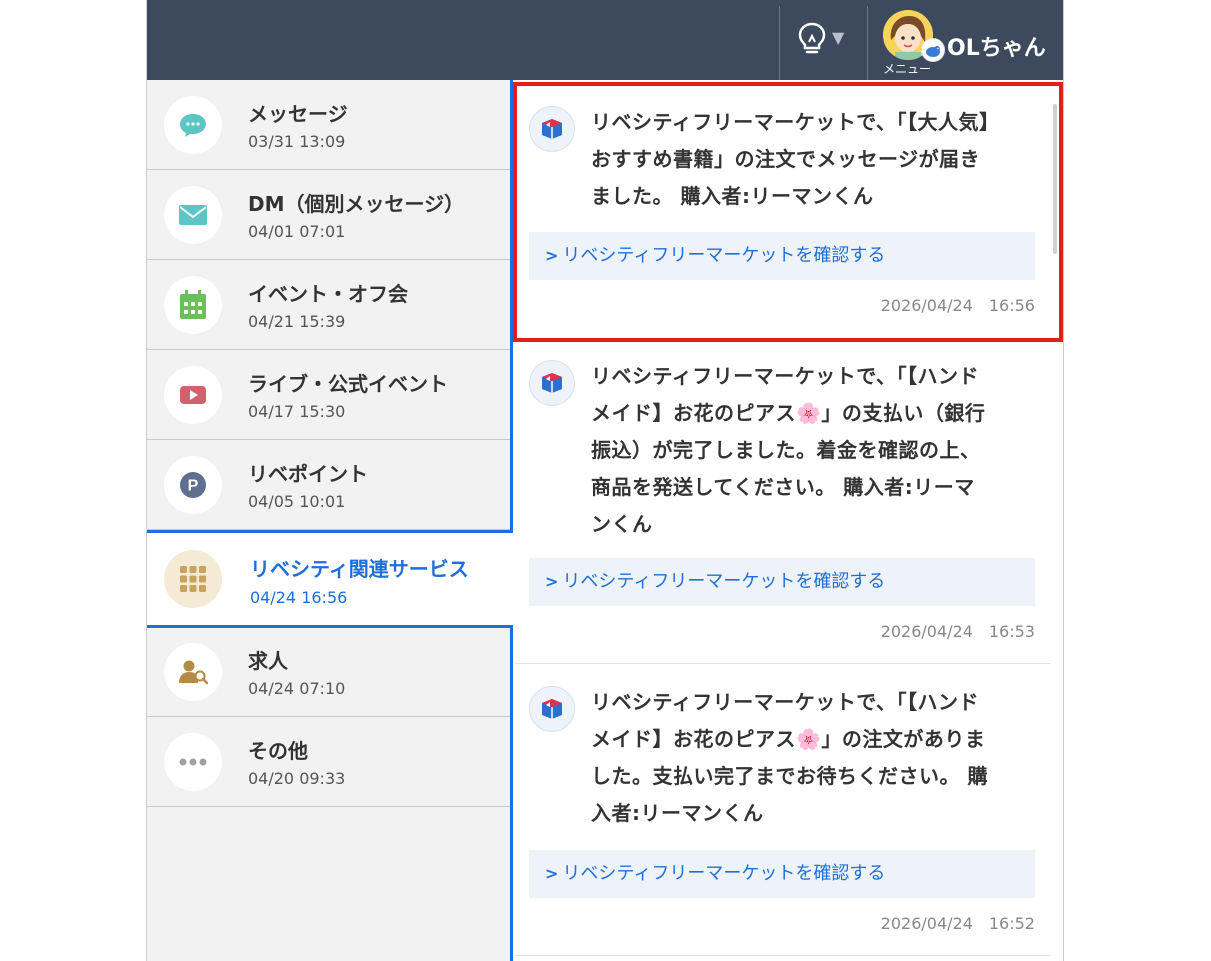  What do you see at coordinates (933, 50) in the screenshot?
I see `badge-icon` at bounding box center [933, 50].